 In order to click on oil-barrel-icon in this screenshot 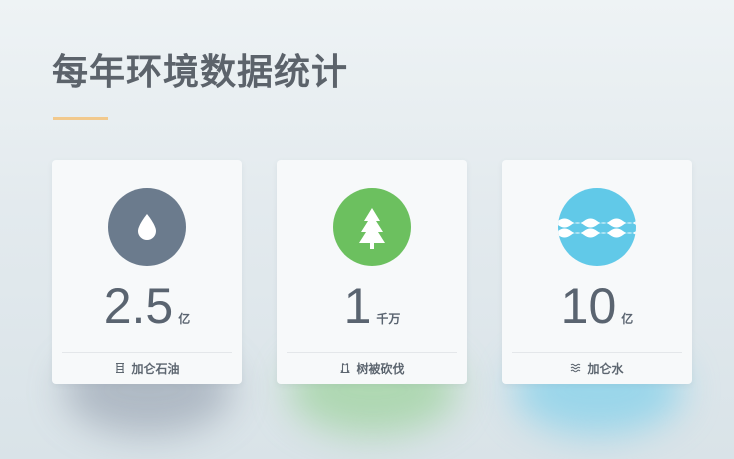, I will do `click(120, 368)`.